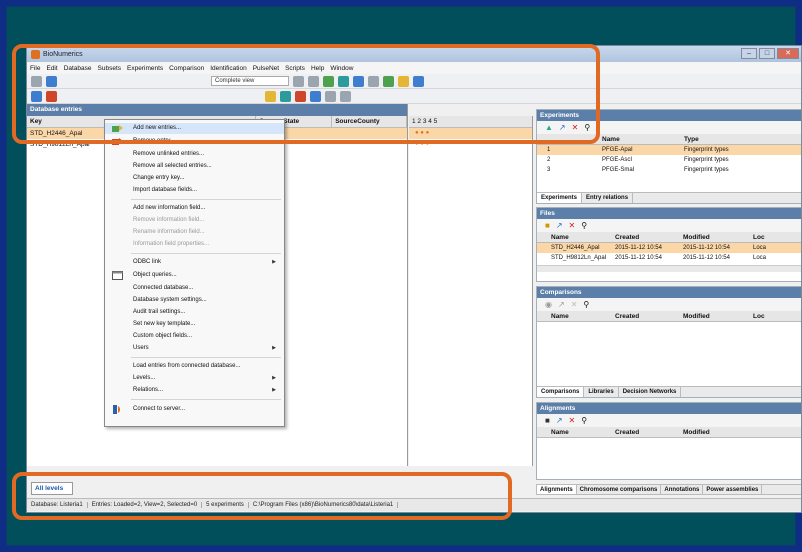  What do you see at coordinates (373, 81) in the screenshot?
I see `line-chart-icon` at bounding box center [373, 81].